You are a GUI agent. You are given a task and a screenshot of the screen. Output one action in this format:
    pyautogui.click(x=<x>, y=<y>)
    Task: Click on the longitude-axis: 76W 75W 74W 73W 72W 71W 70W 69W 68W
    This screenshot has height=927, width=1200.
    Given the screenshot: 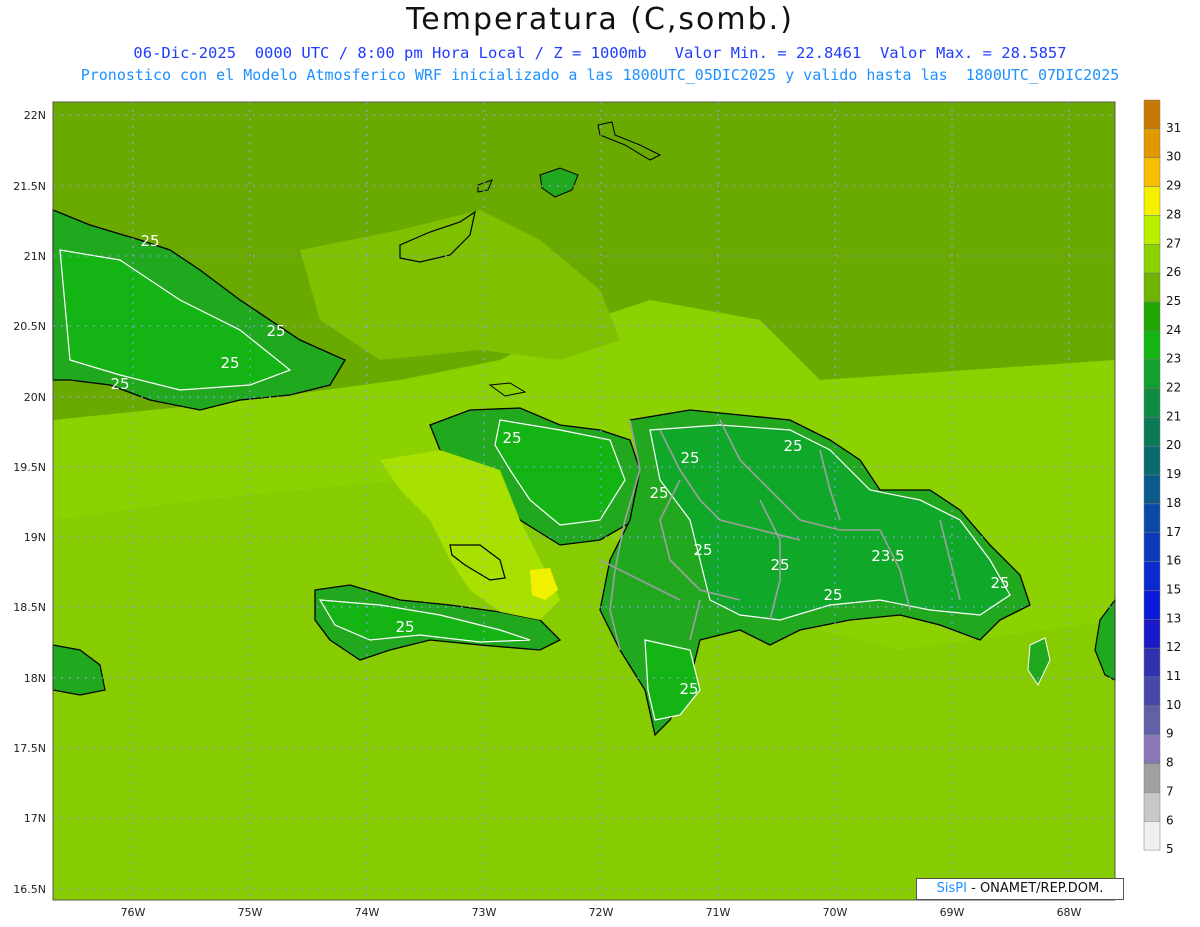 What is the action you would take?
    pyautogui.click(x=601, y=912)
    